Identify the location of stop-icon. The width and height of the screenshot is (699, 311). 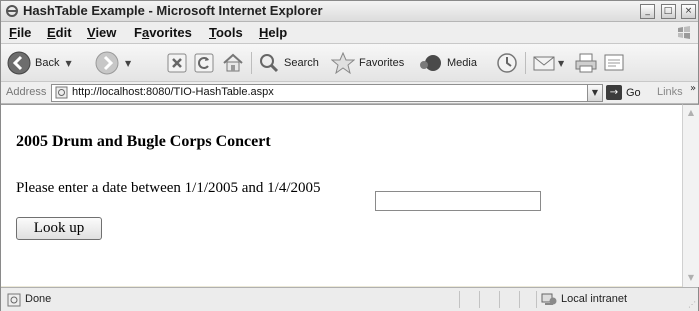
(177, 63).